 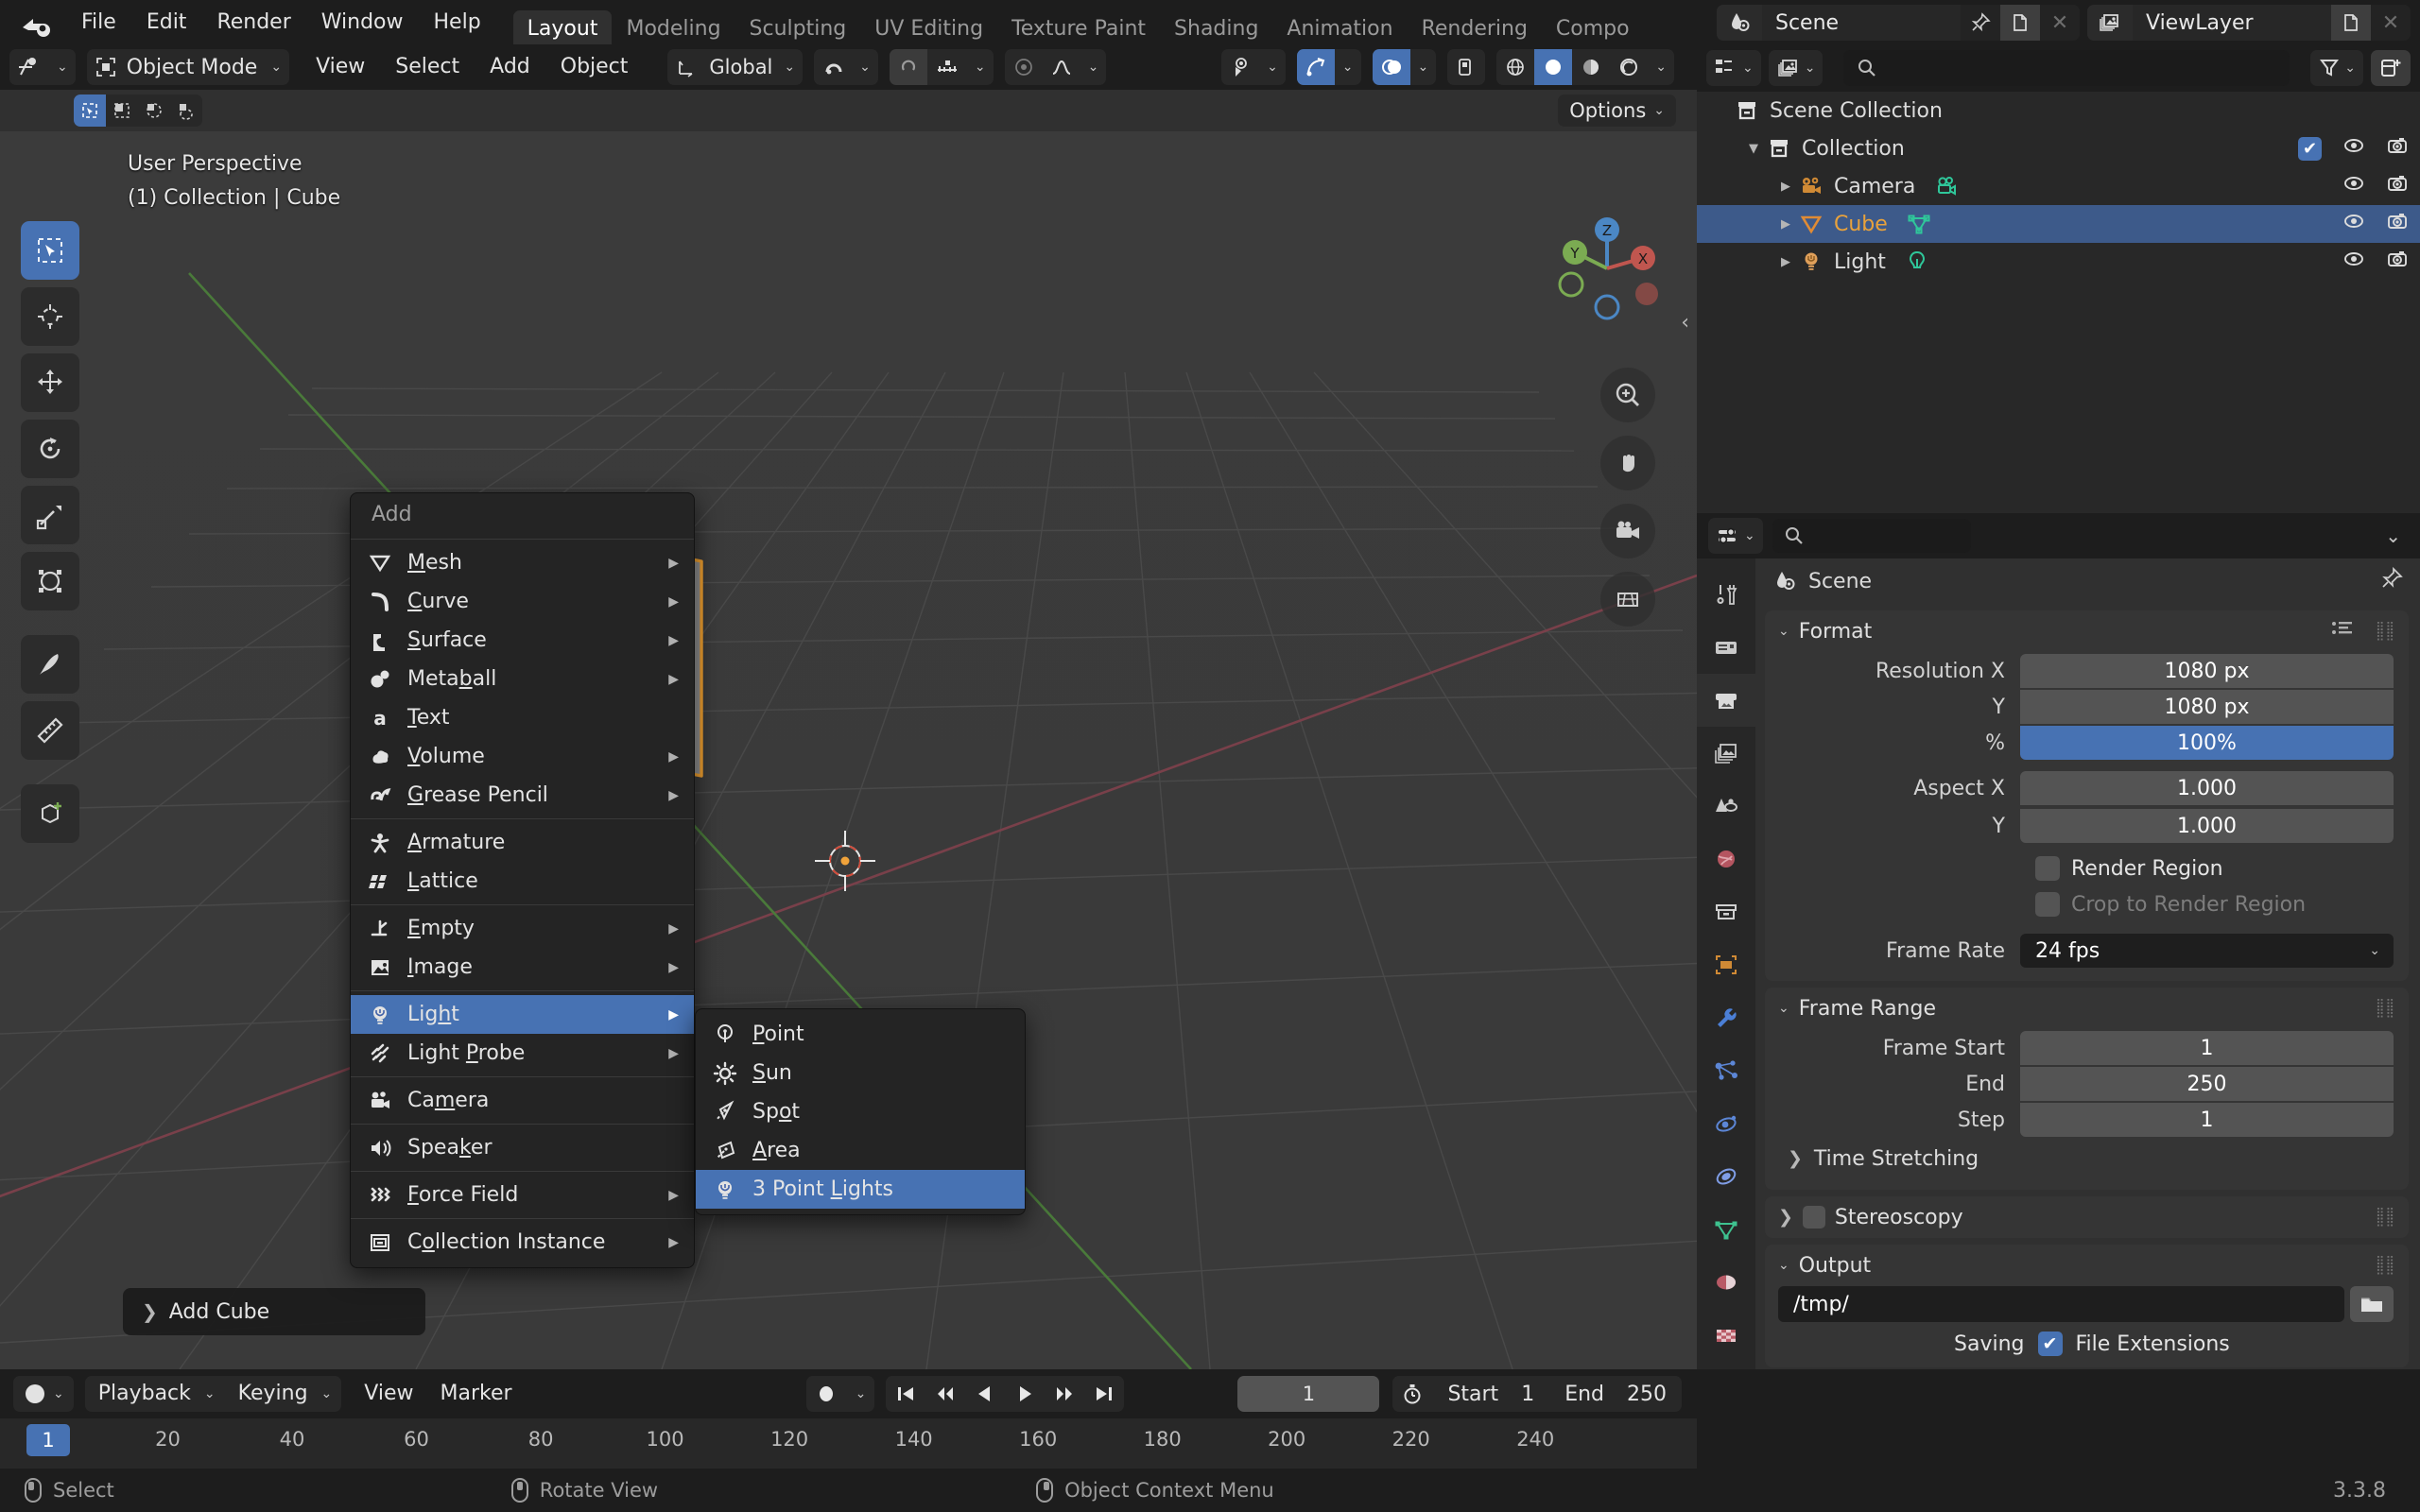 What do you see at coordinates (43, 1394) in the screenshot?
I see `timeline-editor-type: ⌄` at bounding box center [43, 1394].